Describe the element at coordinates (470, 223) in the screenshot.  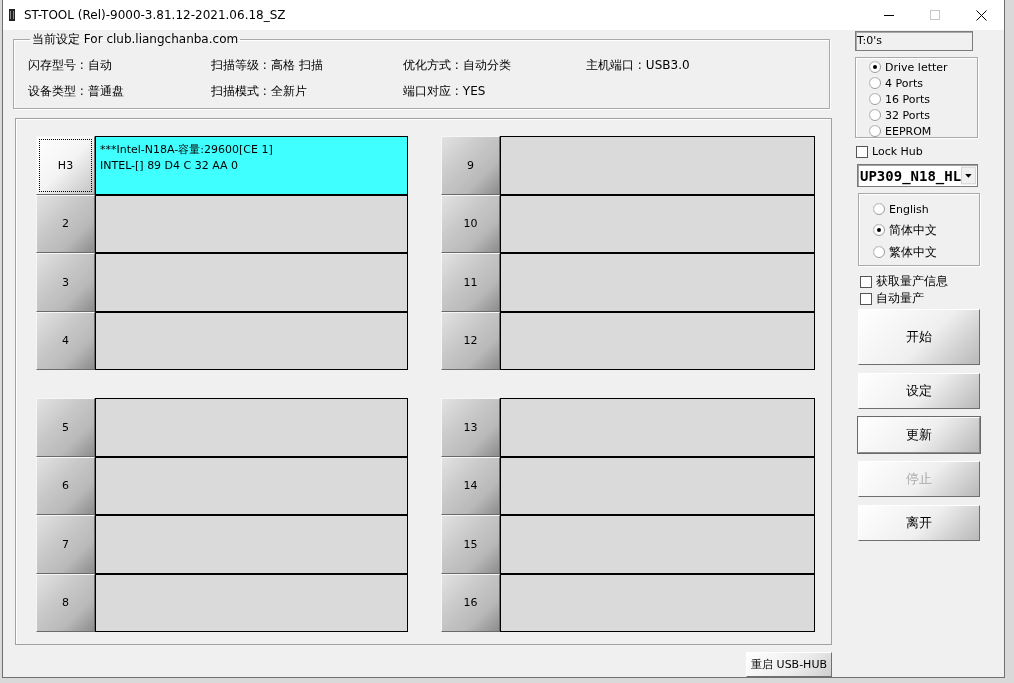
I see `port-button: 10` at that location.